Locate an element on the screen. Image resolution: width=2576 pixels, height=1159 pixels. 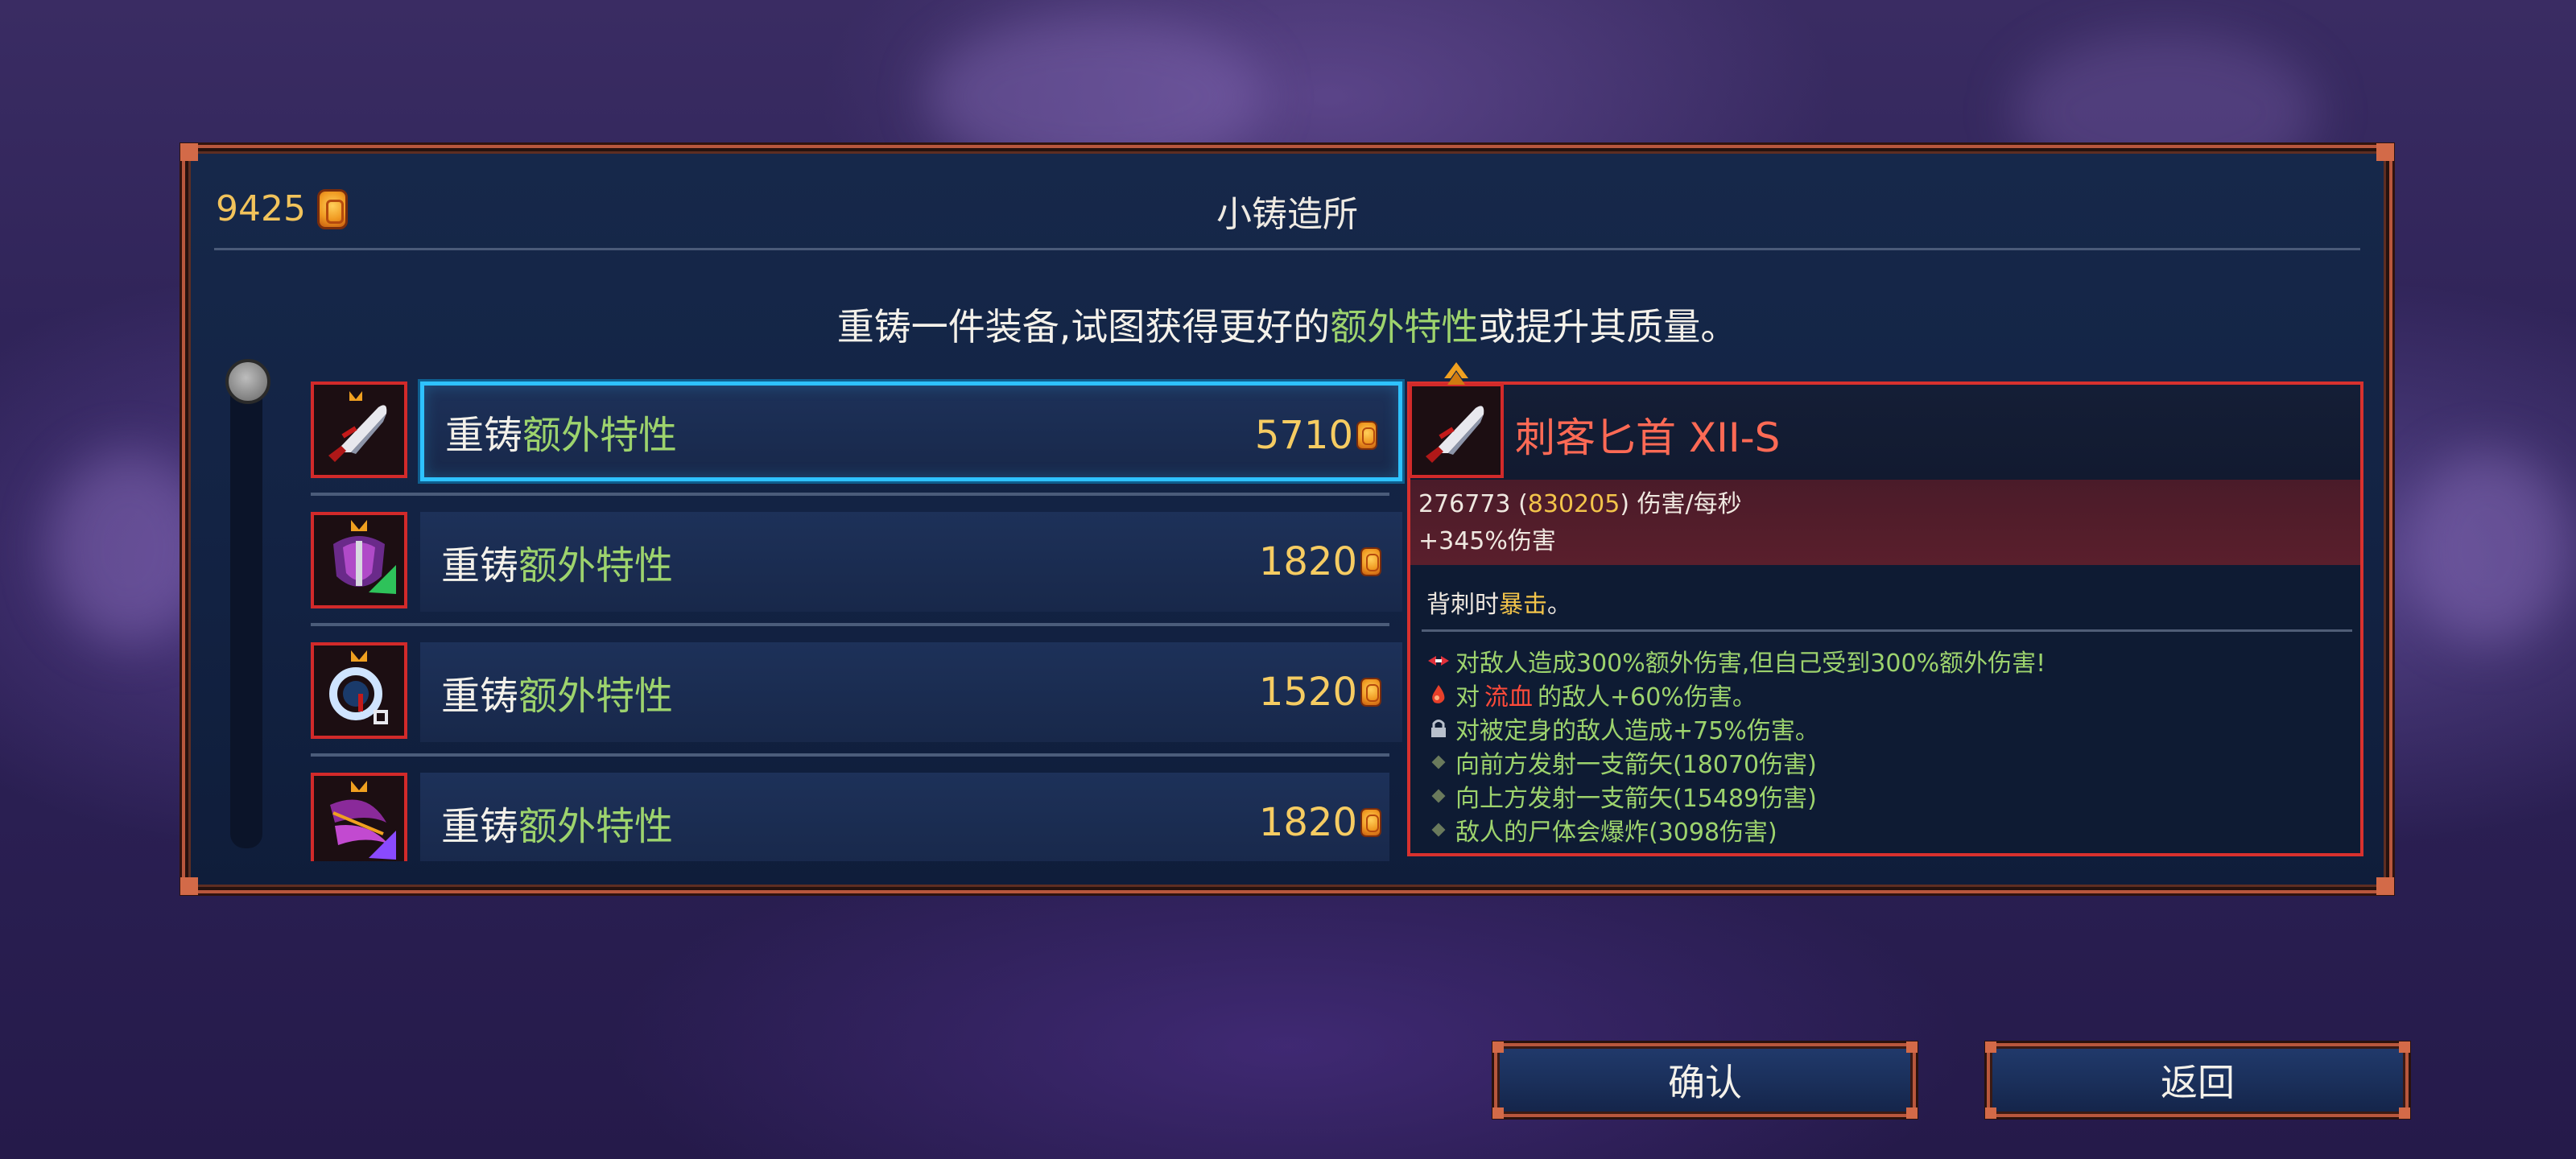
affix-text: 敌人的尸体会爆炸(3098伤害) is located at coordinates (1616, 833).